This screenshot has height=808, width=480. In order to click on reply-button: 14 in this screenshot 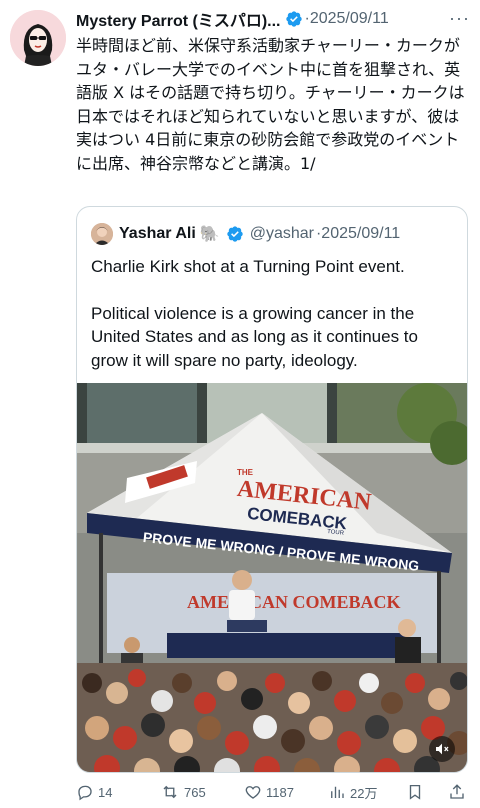, I will do `click(94, 792)`.